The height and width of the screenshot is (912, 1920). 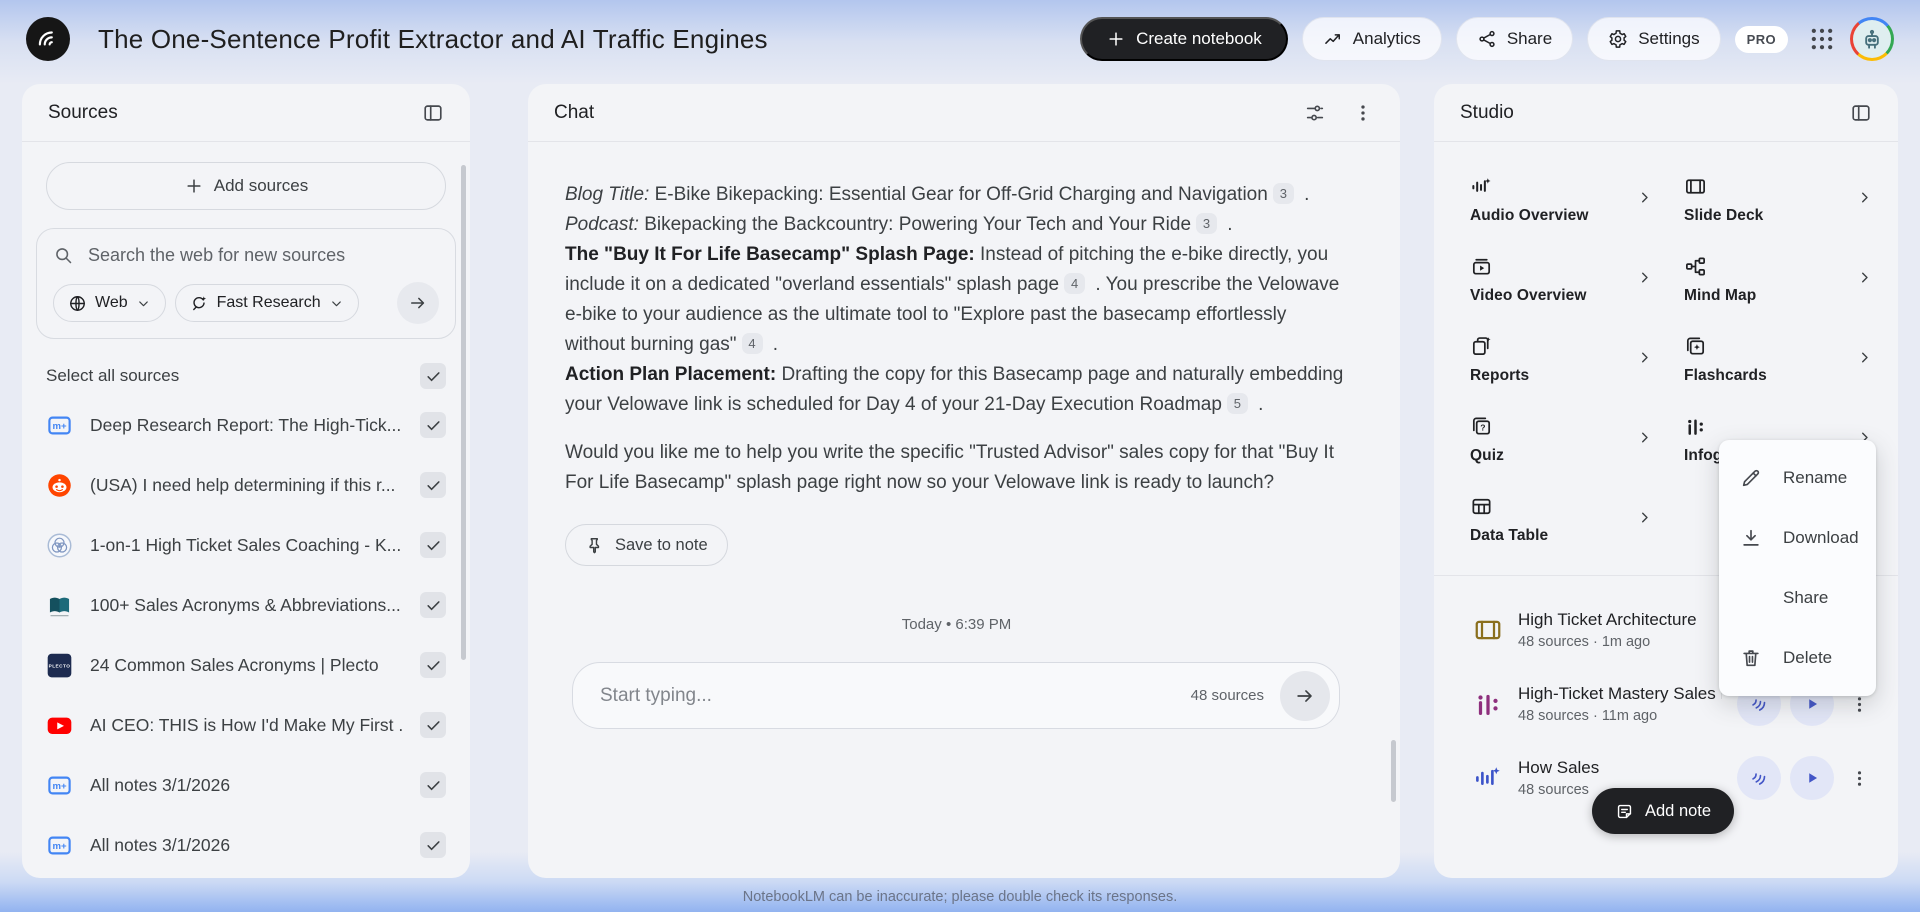 I want to click on text-segment: ., so click(x=1304, y=194).